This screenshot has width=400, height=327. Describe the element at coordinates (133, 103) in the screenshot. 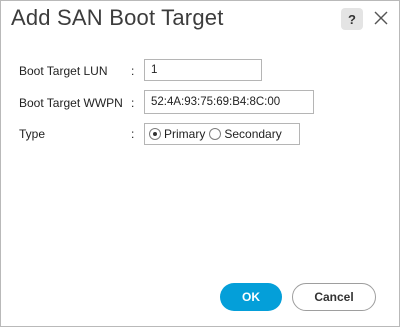

I see `wwpn-colon: :` at that location.